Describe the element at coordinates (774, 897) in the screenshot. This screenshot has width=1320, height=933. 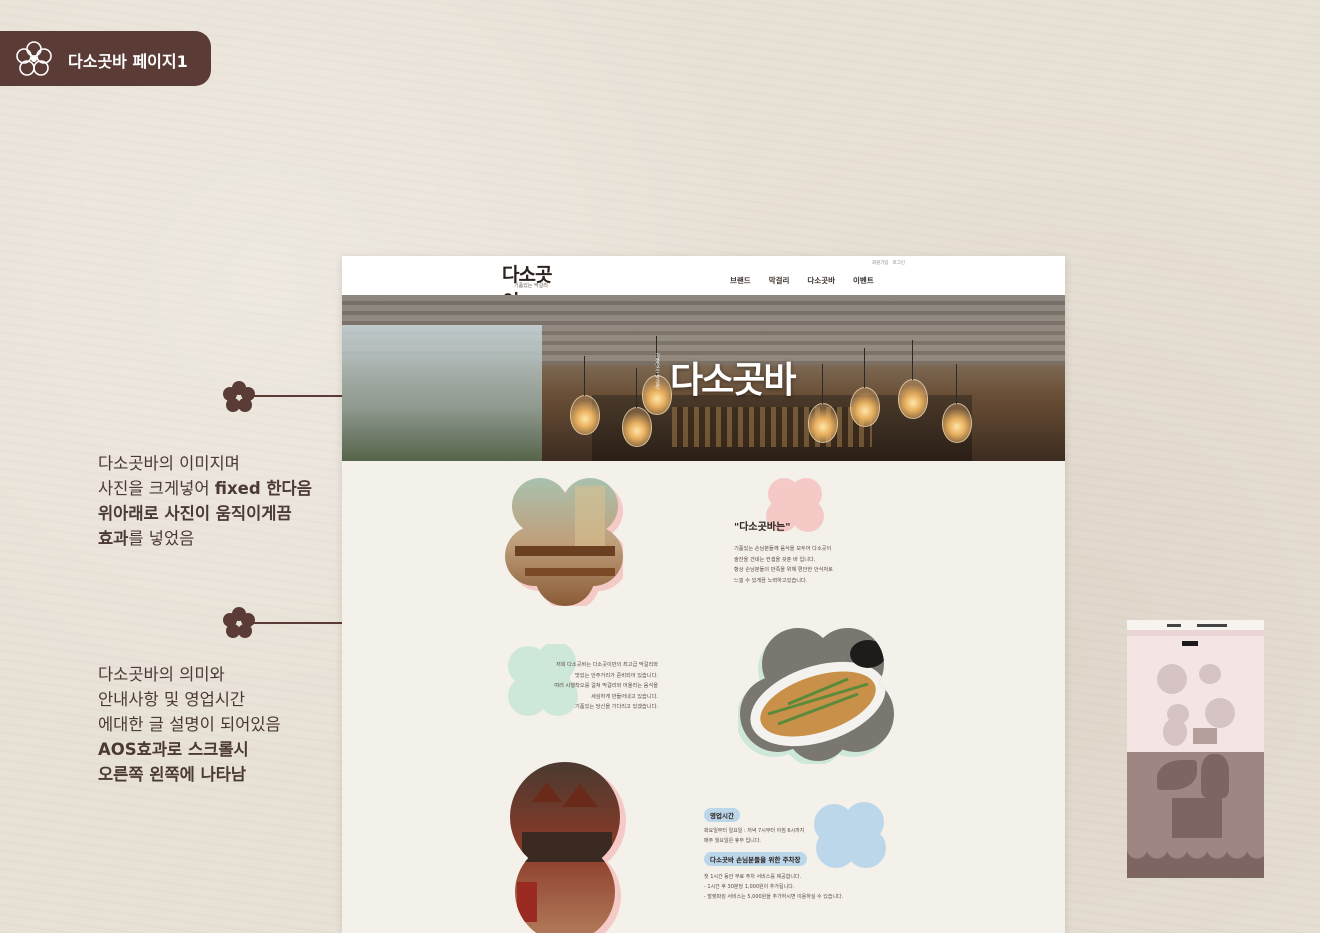
I see `parking-line: - 발렛파킹 서비스는 5,000원을 추가하시면 이용하실 수 있습니다.` at that location.